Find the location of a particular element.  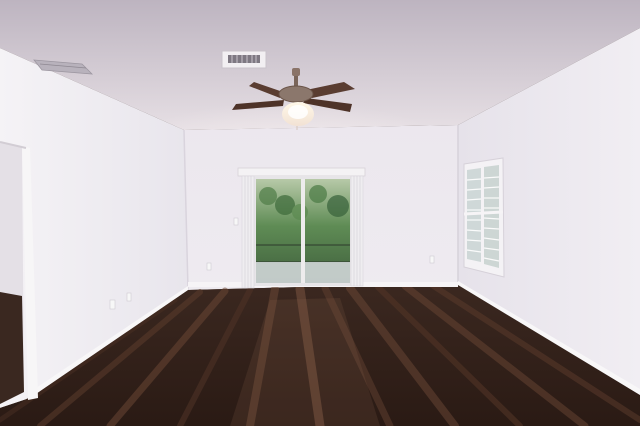

sliding-glass-door is located at coordinates (301, 228).